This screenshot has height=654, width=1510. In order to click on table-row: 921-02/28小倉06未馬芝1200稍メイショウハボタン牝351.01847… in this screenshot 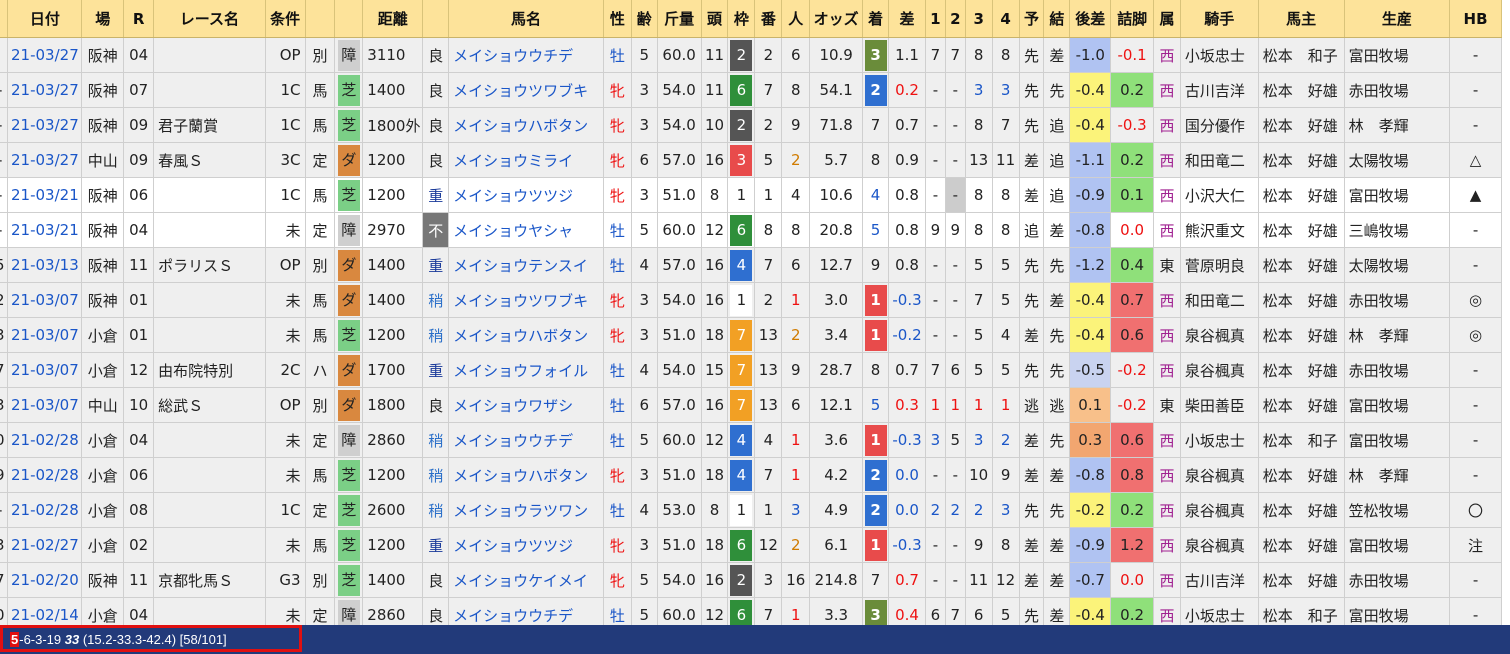, I will do `click(751, 475)`.